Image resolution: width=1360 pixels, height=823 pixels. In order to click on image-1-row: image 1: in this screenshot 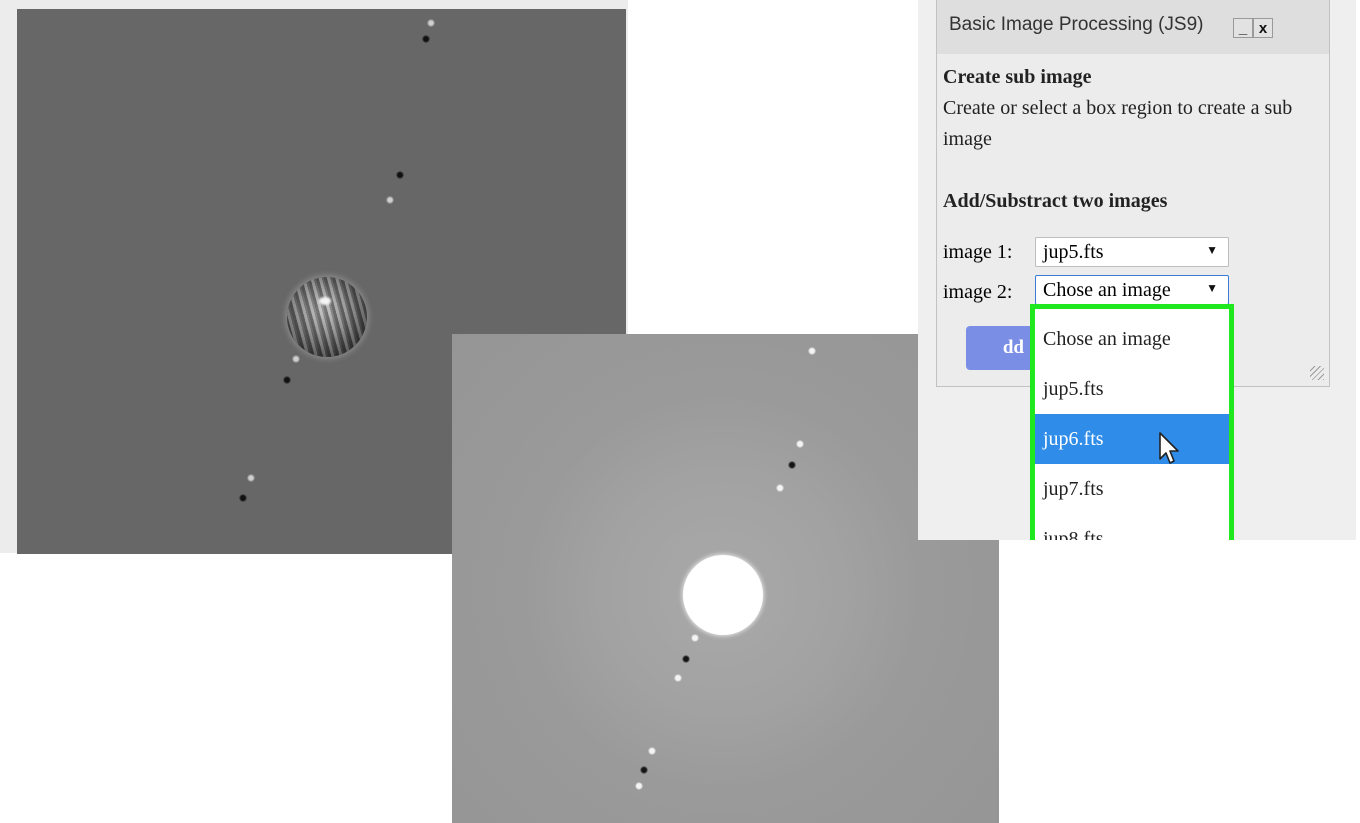, I will do `click(989, 252)`.